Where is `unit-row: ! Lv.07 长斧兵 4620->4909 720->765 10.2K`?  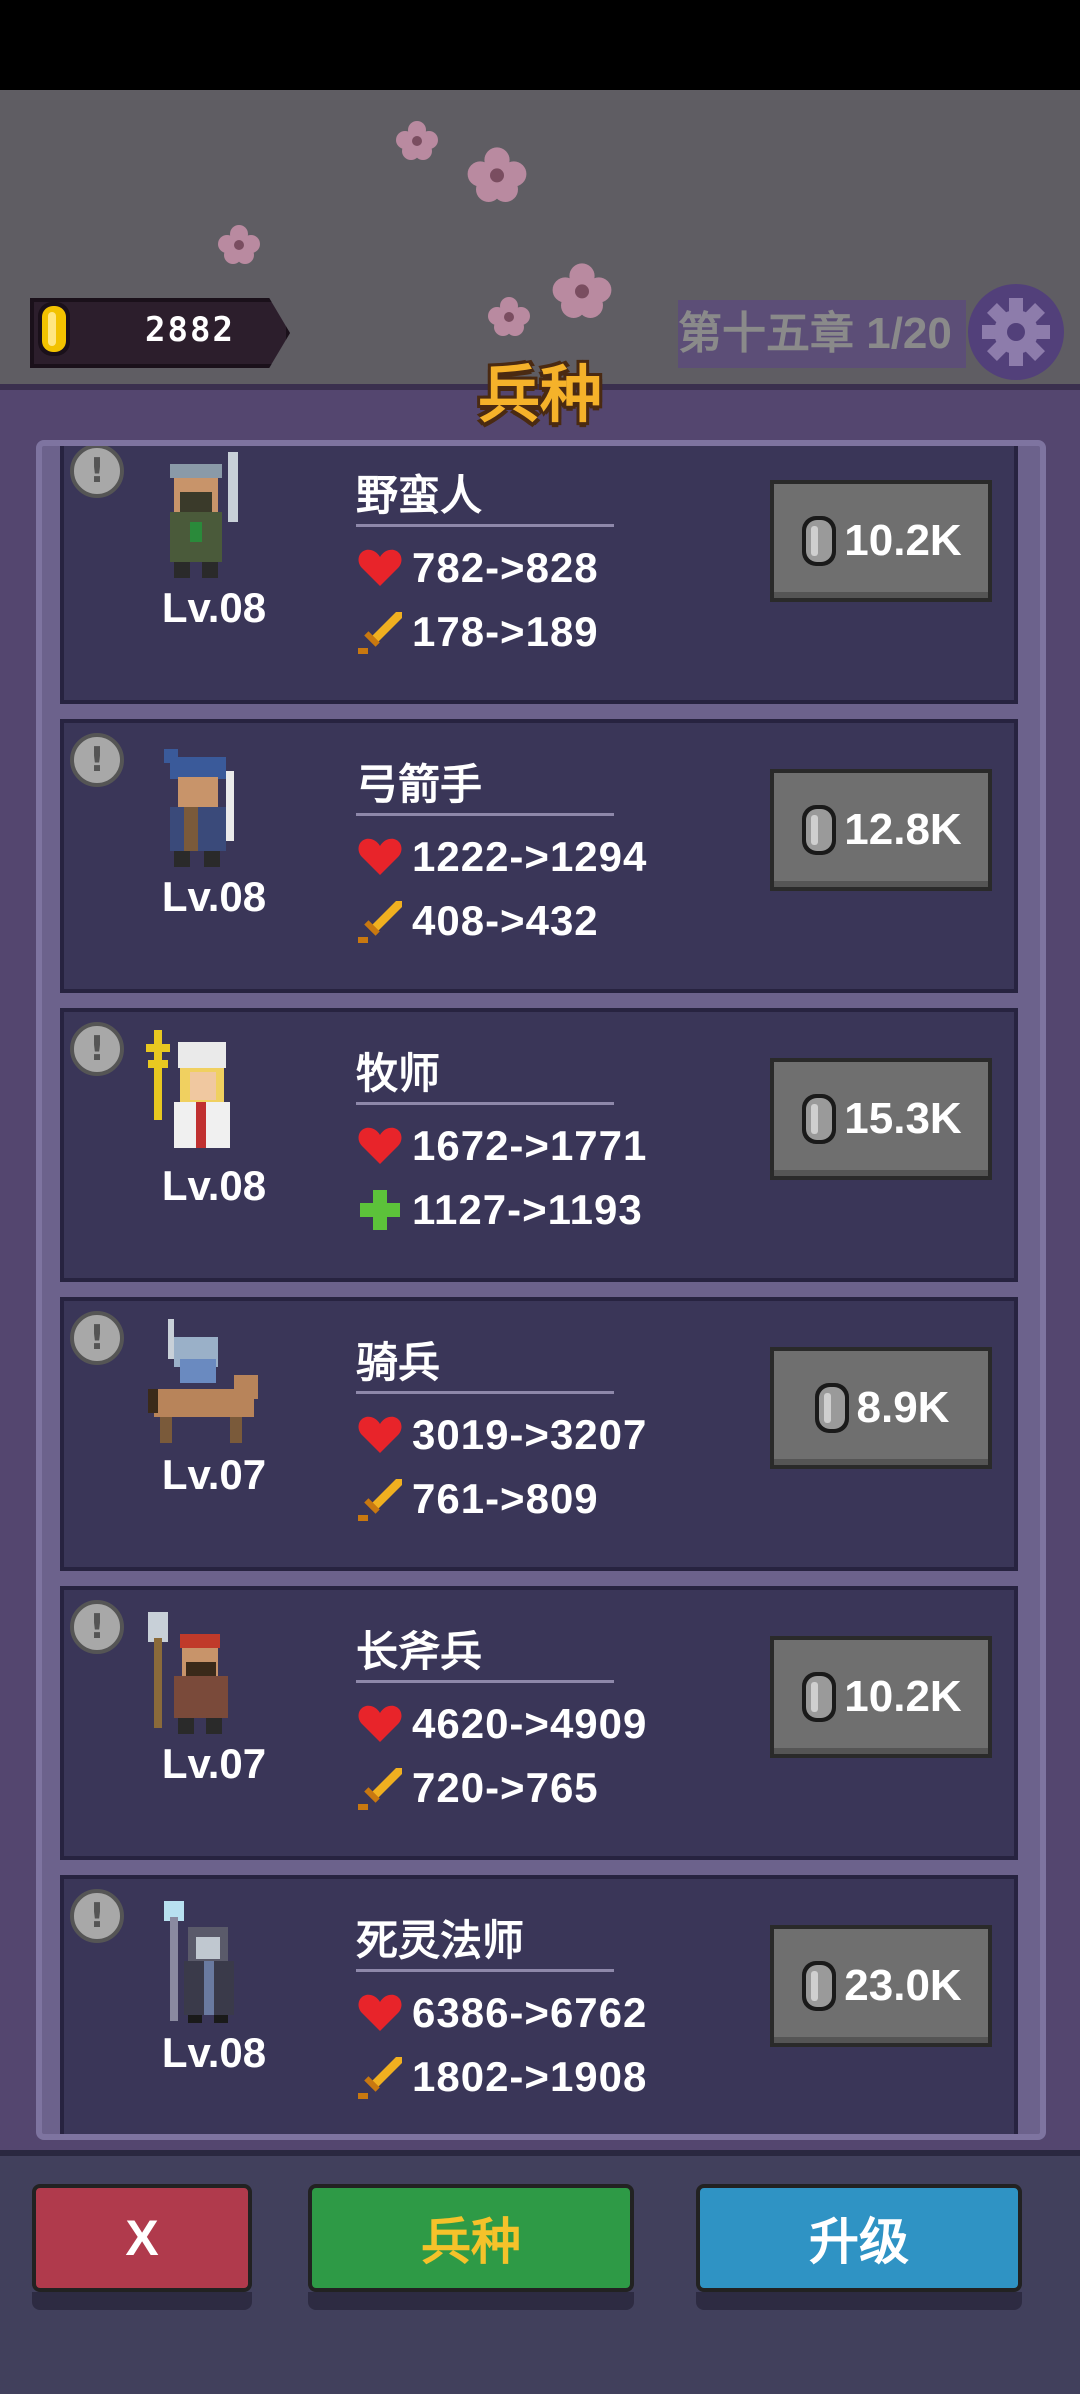
unit-row: ! Lv.07 长斧兵 4620->4909 720->765 10.2K is located at coordinates (539, 1723).